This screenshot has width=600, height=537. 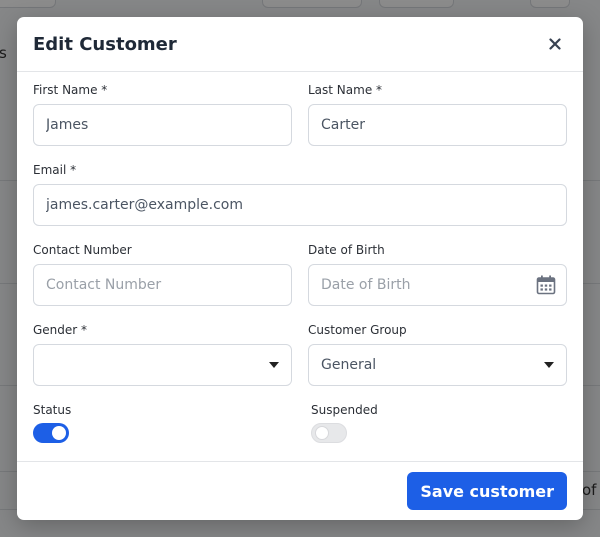 I want to click on contact-number-input, so click(x=162, y=285).